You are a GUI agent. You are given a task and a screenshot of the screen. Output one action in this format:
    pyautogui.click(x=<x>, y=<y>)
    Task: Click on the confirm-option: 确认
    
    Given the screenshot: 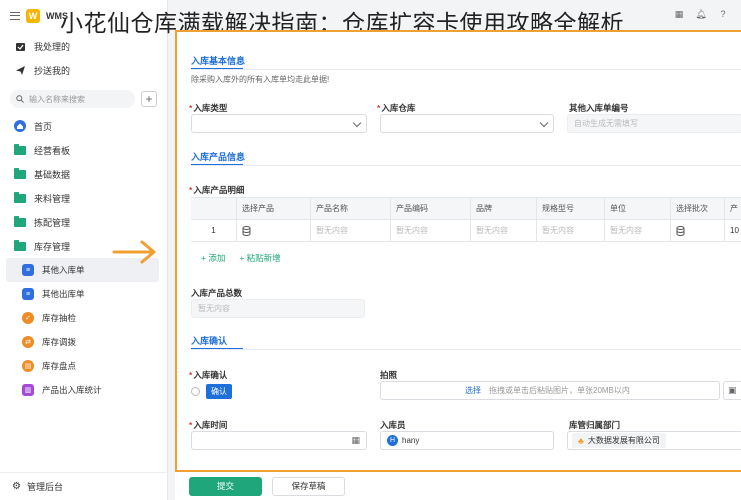 What is the action you would take?
    pyautogui.click(x=211, y=391)
    